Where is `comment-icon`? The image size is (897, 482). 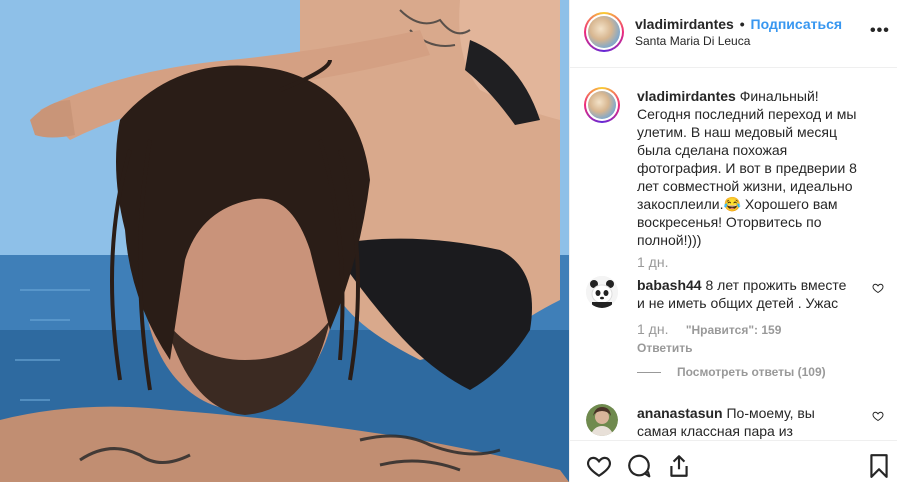 comment-icon is located at coordinates (639, 466).